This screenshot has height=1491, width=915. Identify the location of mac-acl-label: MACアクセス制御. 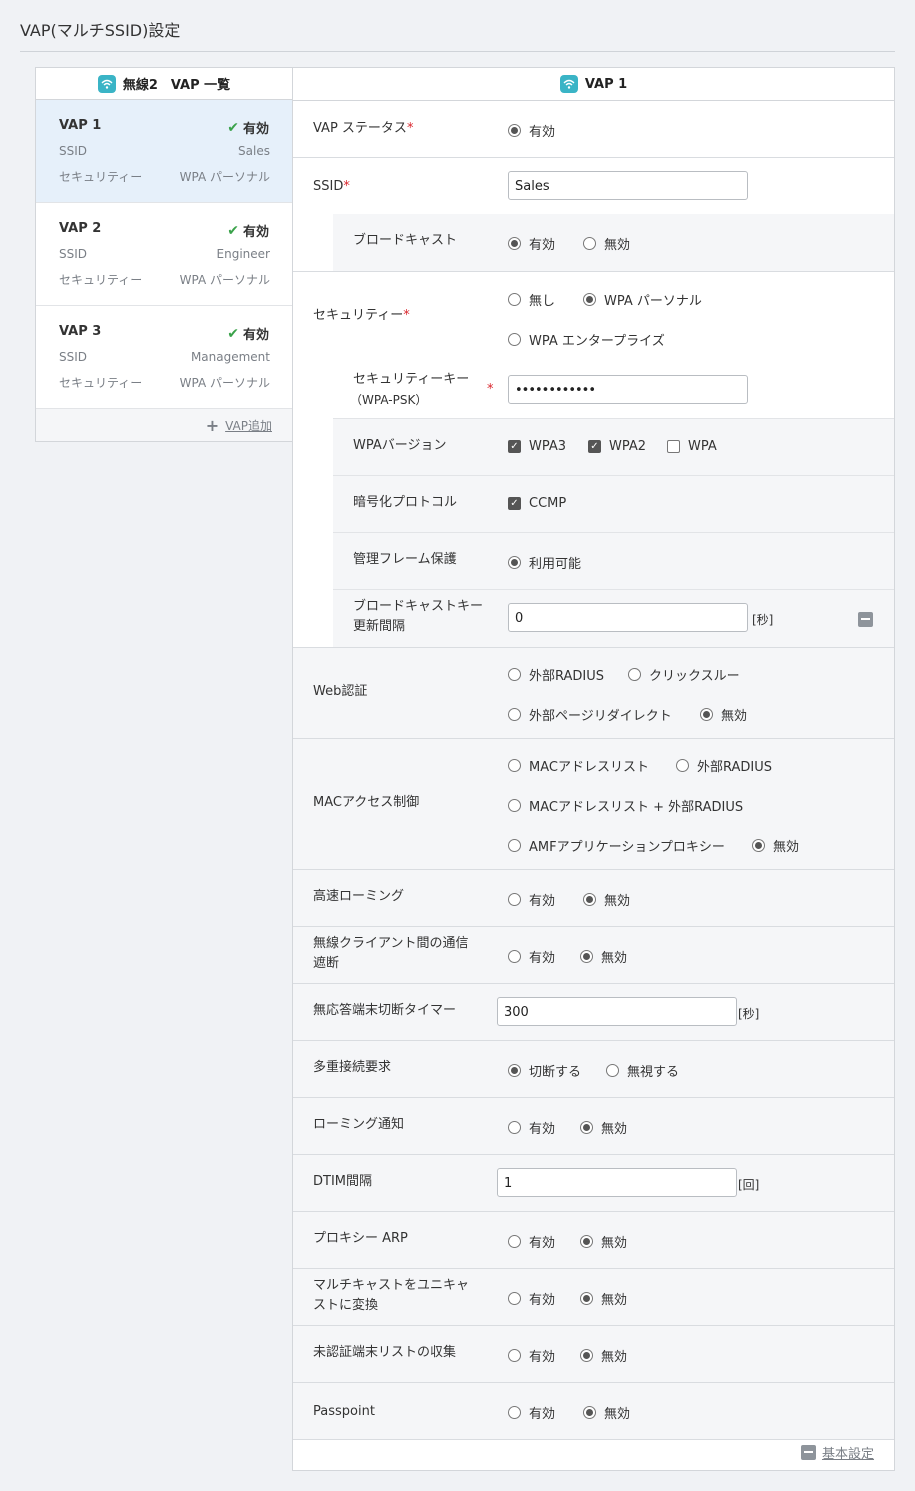
(366, 802).